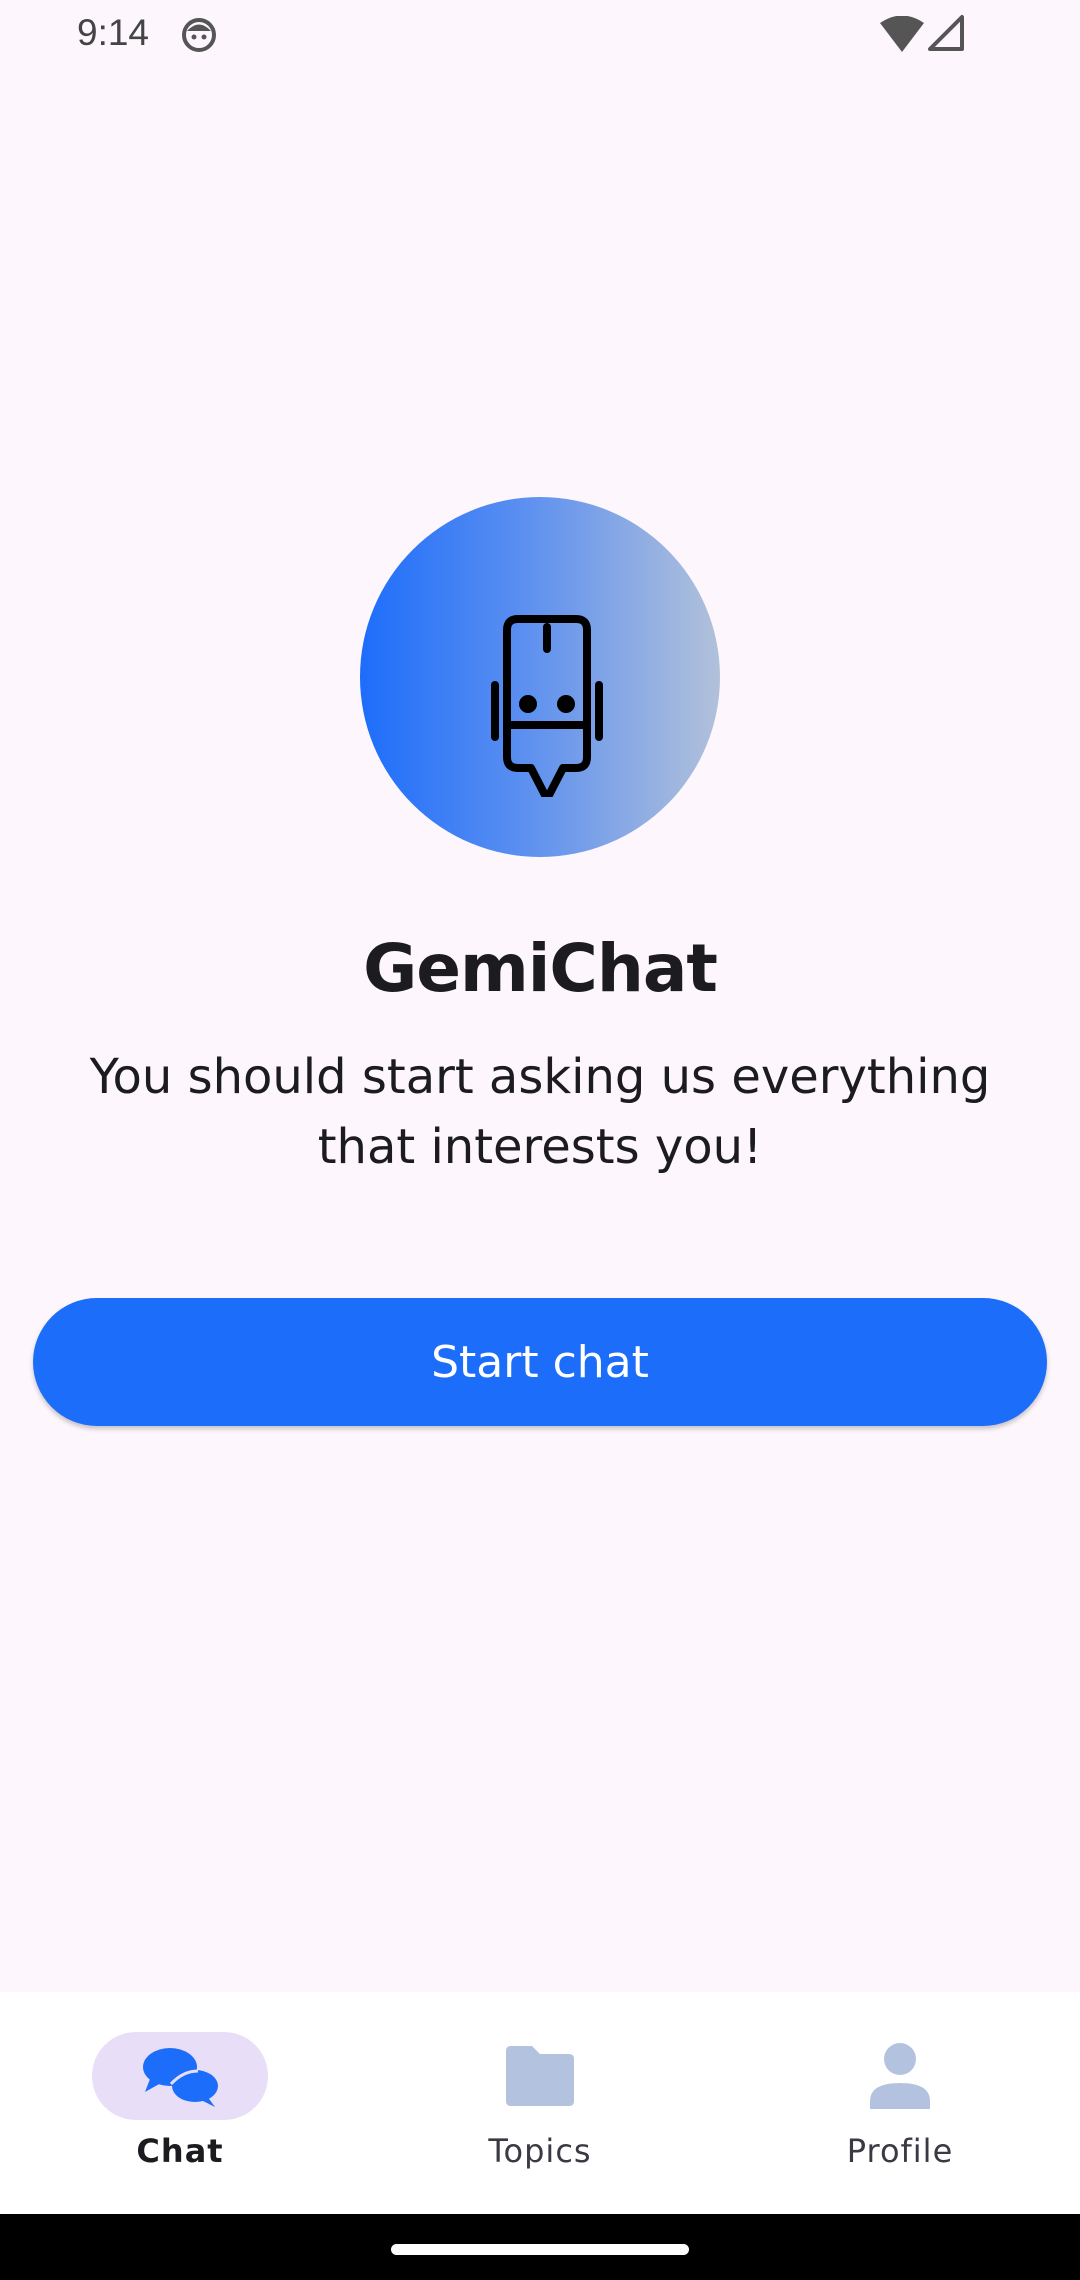  I want to click on nav-label-chat: Chat, so click(180, 2151).